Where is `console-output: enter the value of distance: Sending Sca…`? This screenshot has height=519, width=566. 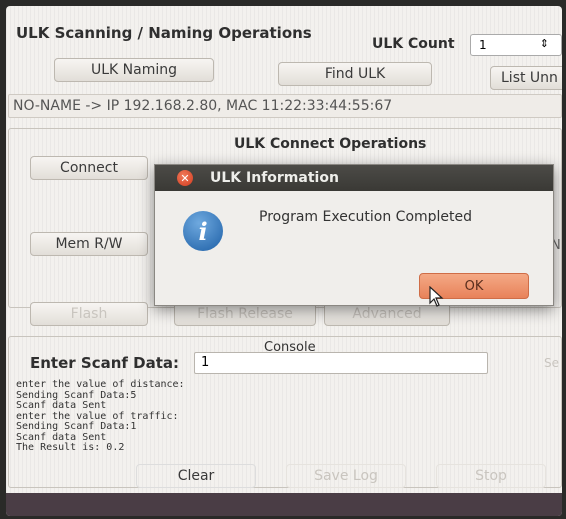 console-output: enter the value of distance: Sending Sca… is located at coordinates (100, 416).